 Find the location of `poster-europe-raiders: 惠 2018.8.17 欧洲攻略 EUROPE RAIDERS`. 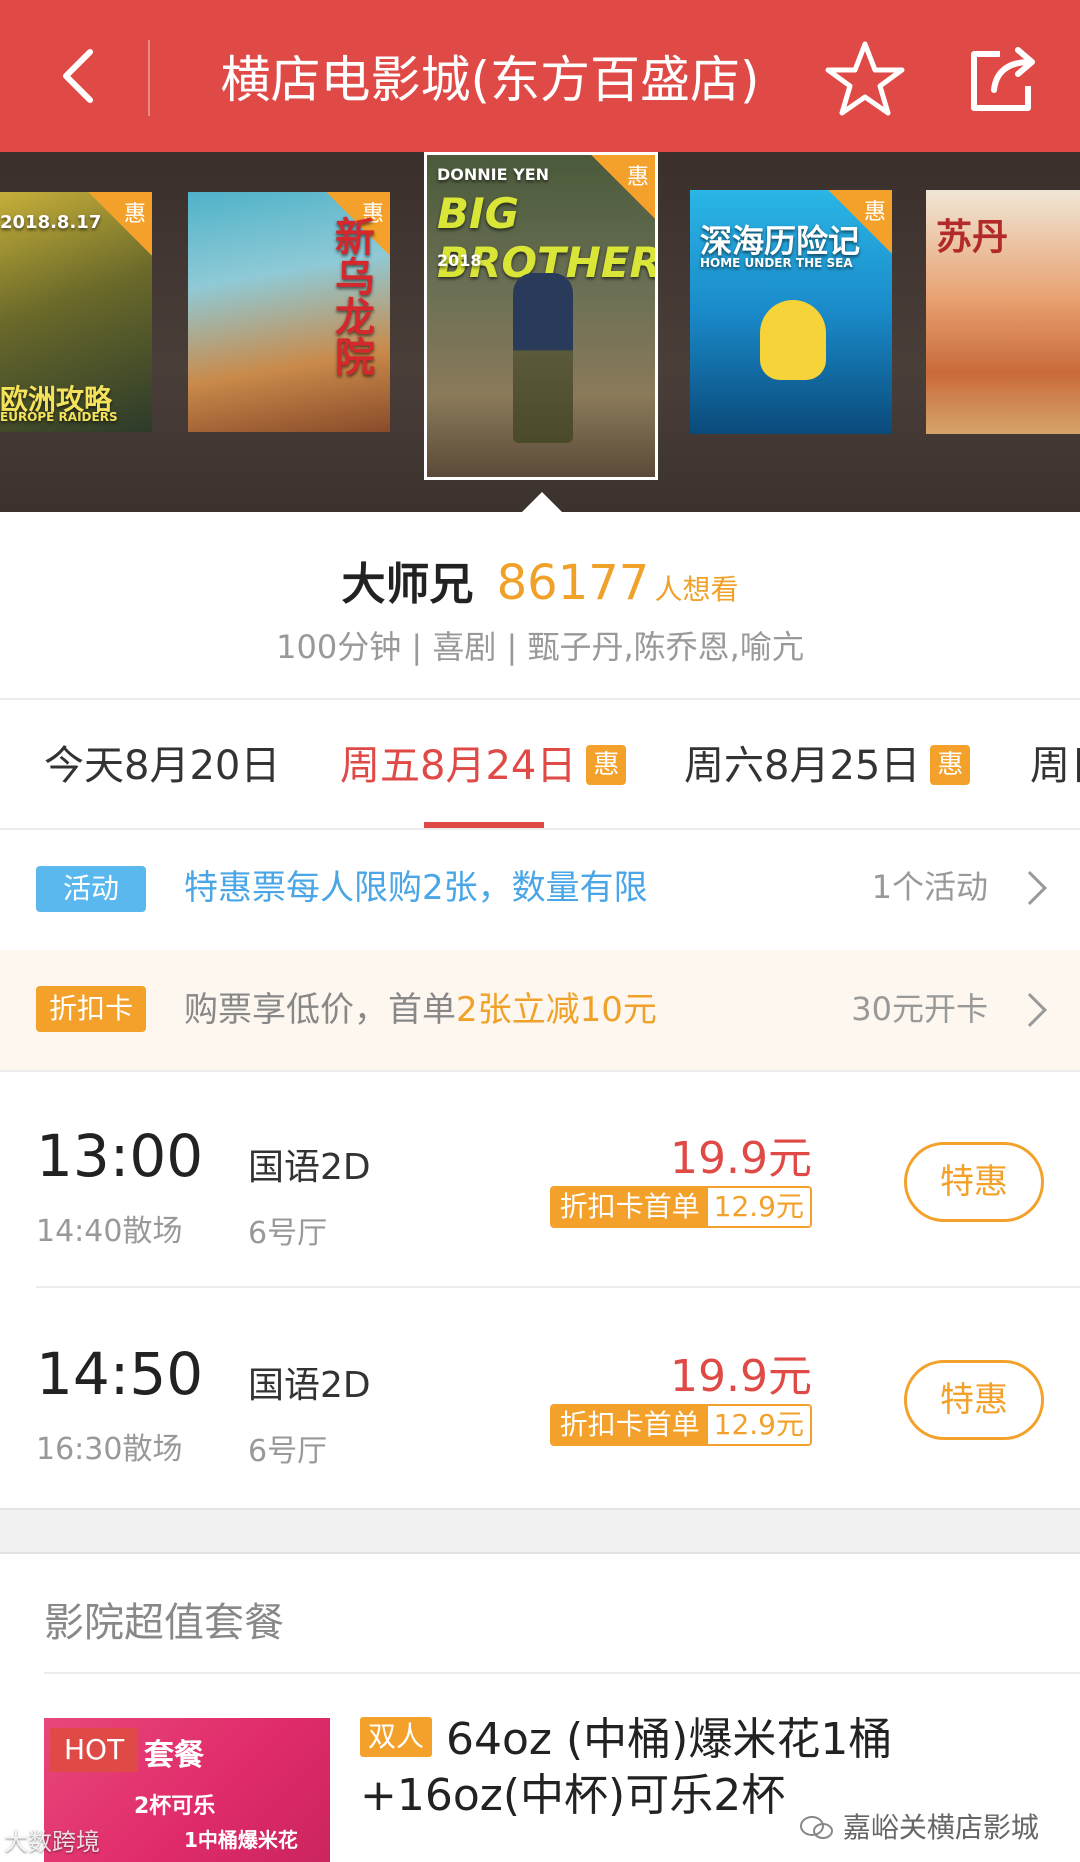

poster-europe-raiders: 惠 2018.8.17 欧洲攻略 EUROPE RAIDERS is located at coordinates (76, 312).